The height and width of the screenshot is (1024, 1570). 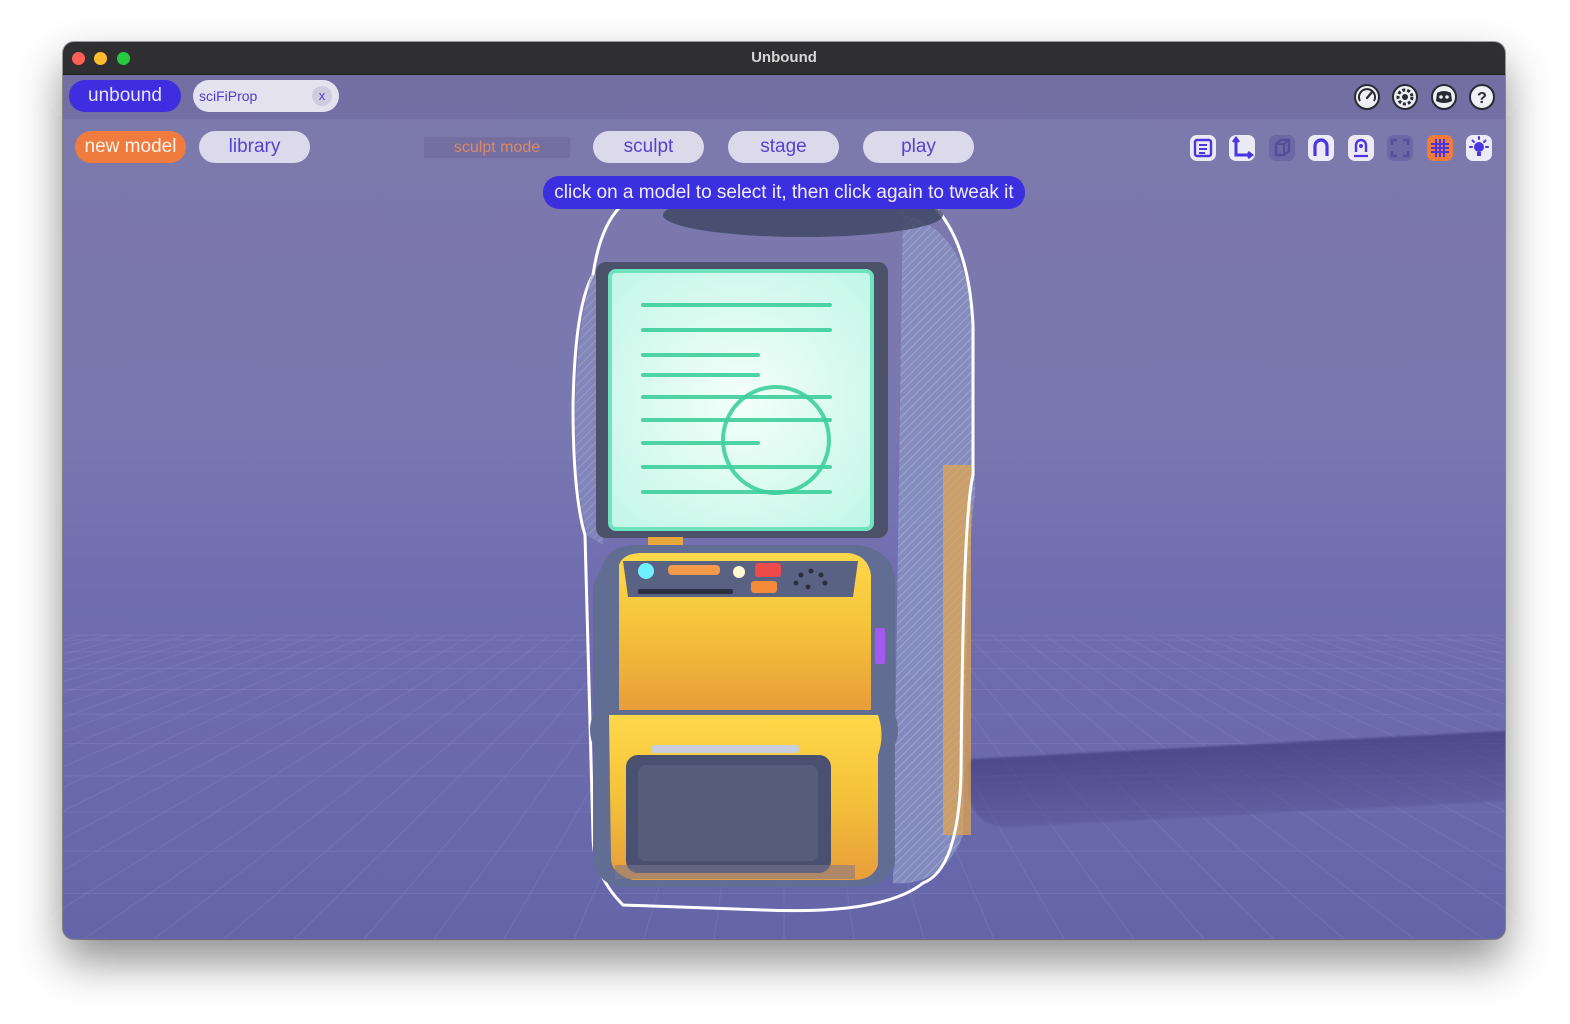 What do you see at coordinates (125, 96) in the screenshot?
I see `brand-home-button: unbound` at bounding box center [125, 96].